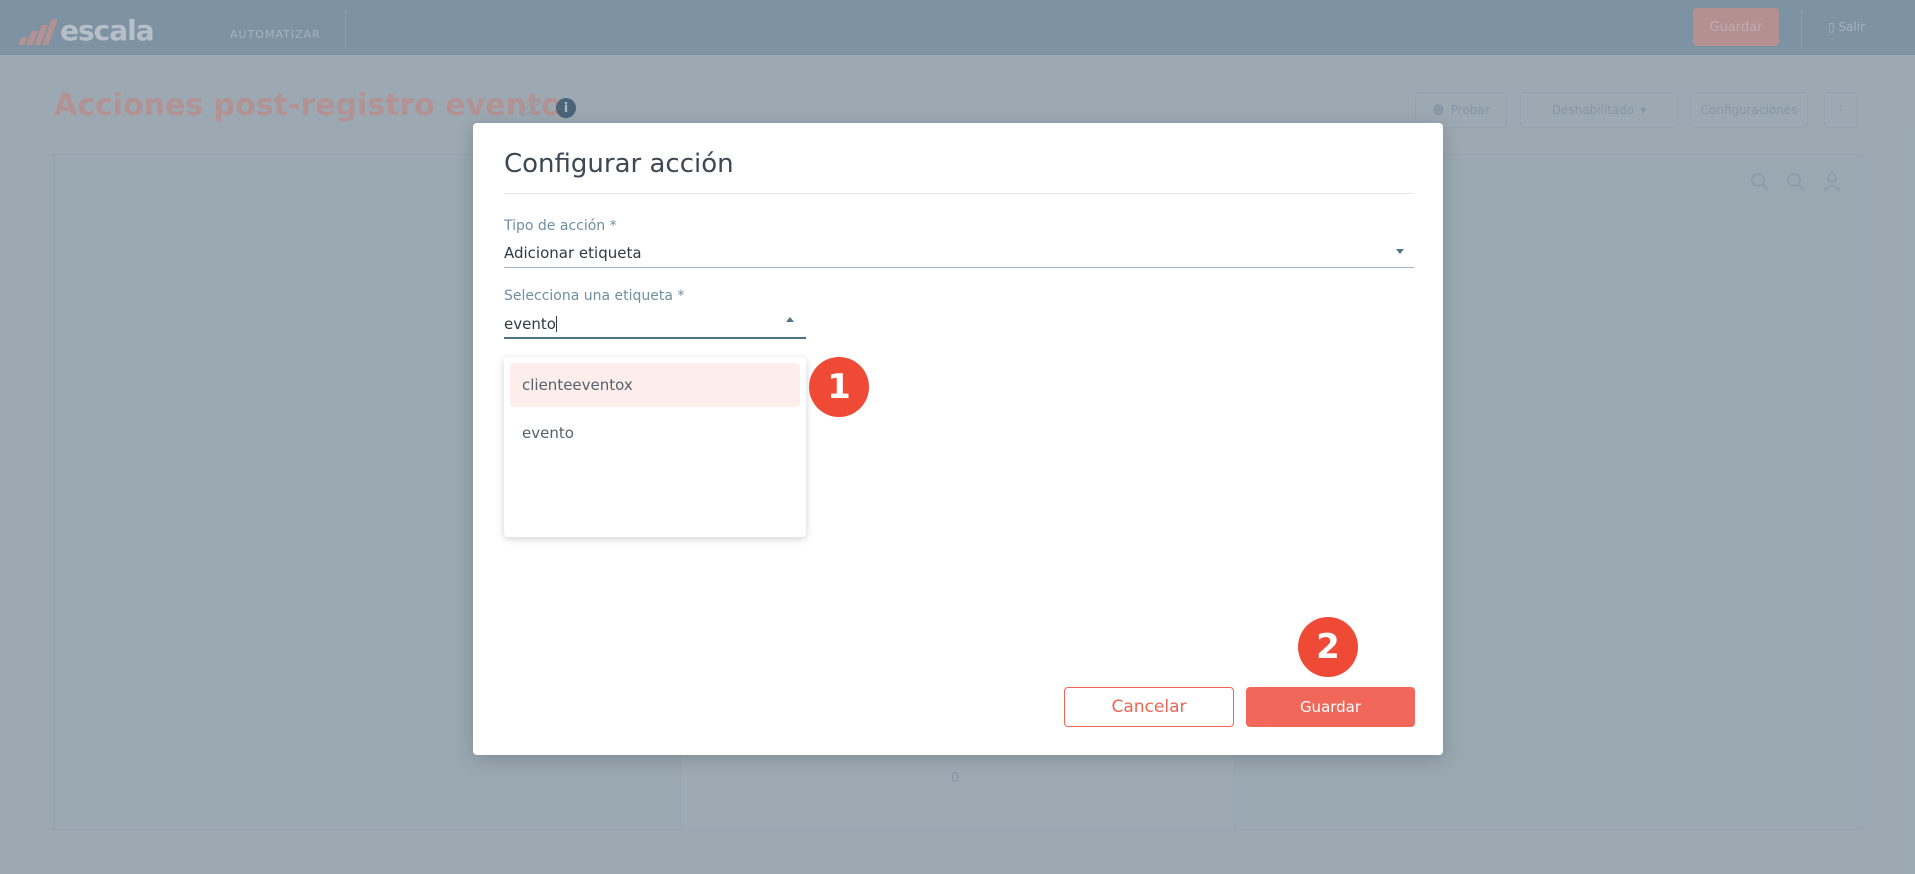 The width and height of the screenshot is (1915, 874). What do you see at coordinates (959, 267) in the screenshot?
I see `action-type-underline` at bounding box center [959, 267].